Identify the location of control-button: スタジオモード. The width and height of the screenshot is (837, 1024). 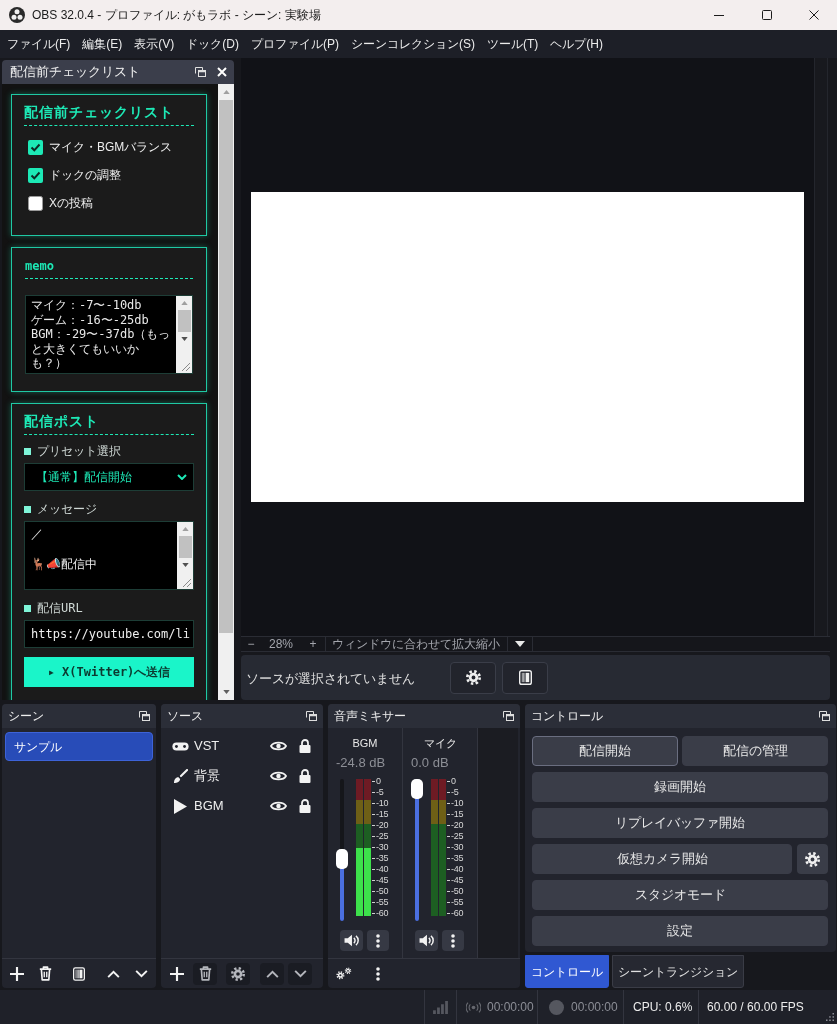
(680, 895).